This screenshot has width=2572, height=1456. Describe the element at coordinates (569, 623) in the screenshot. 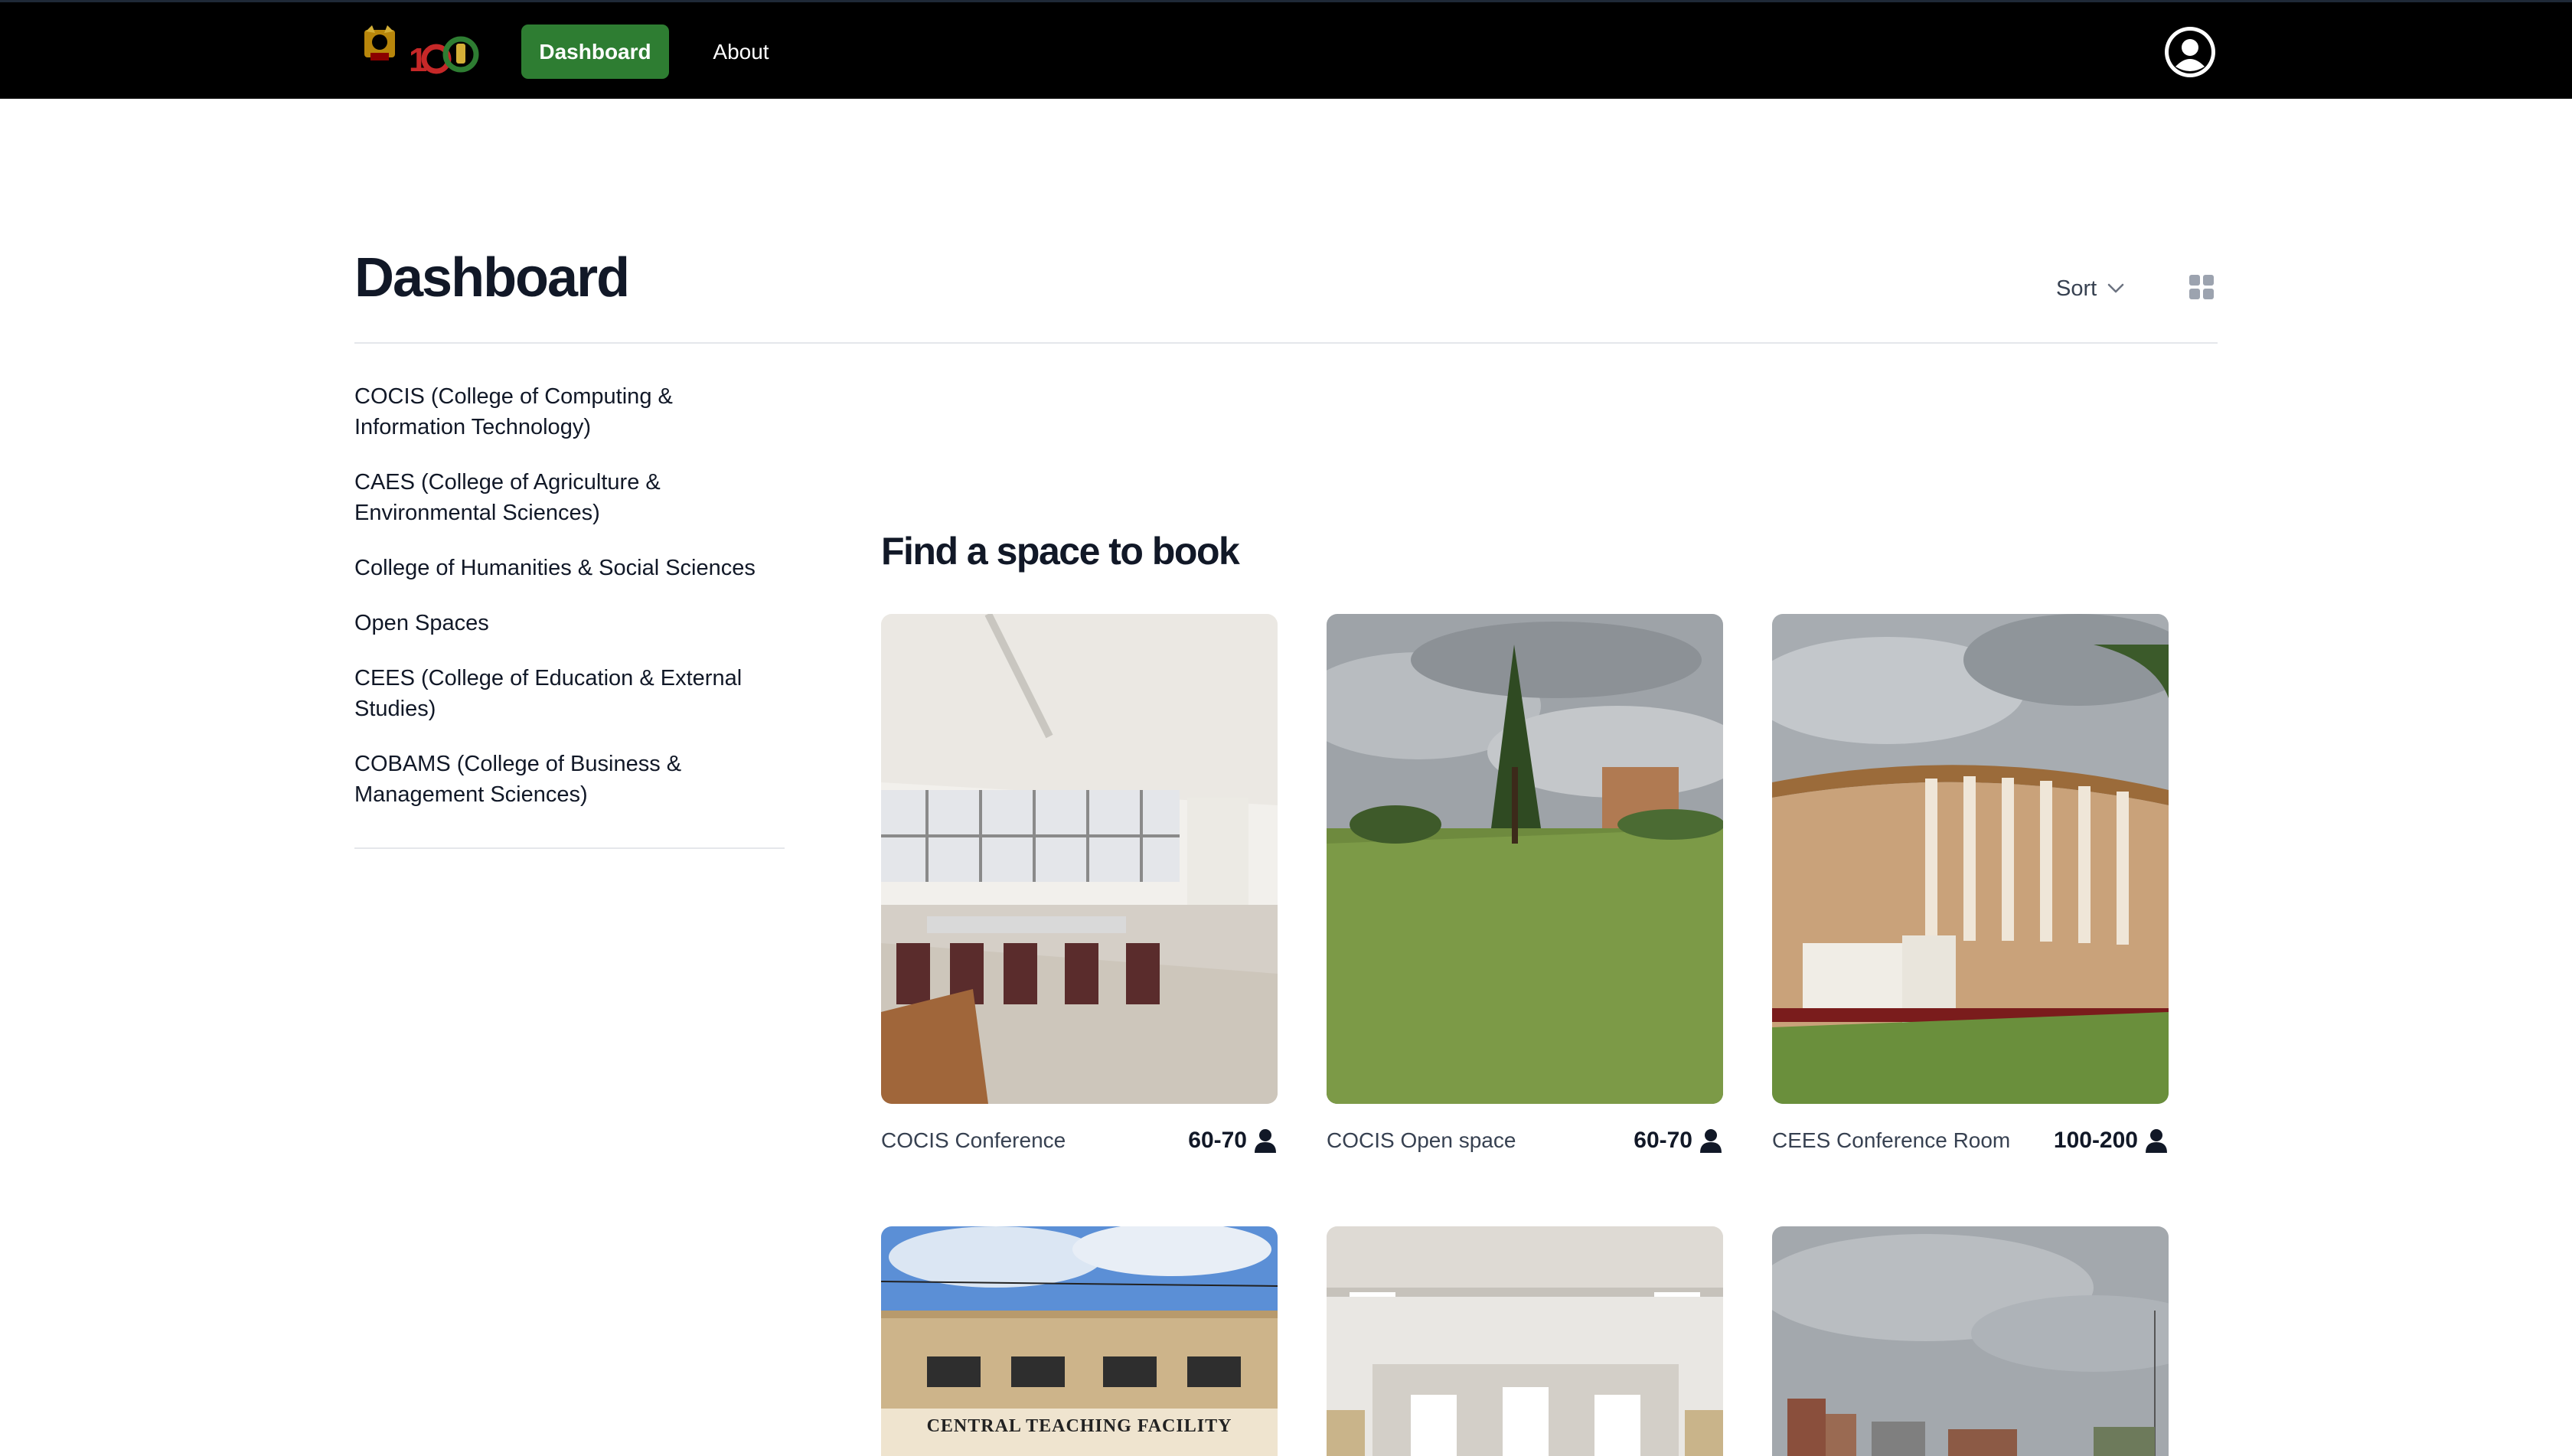

I see `sidebar-item-open-spaces: Open Spaces` at that location.